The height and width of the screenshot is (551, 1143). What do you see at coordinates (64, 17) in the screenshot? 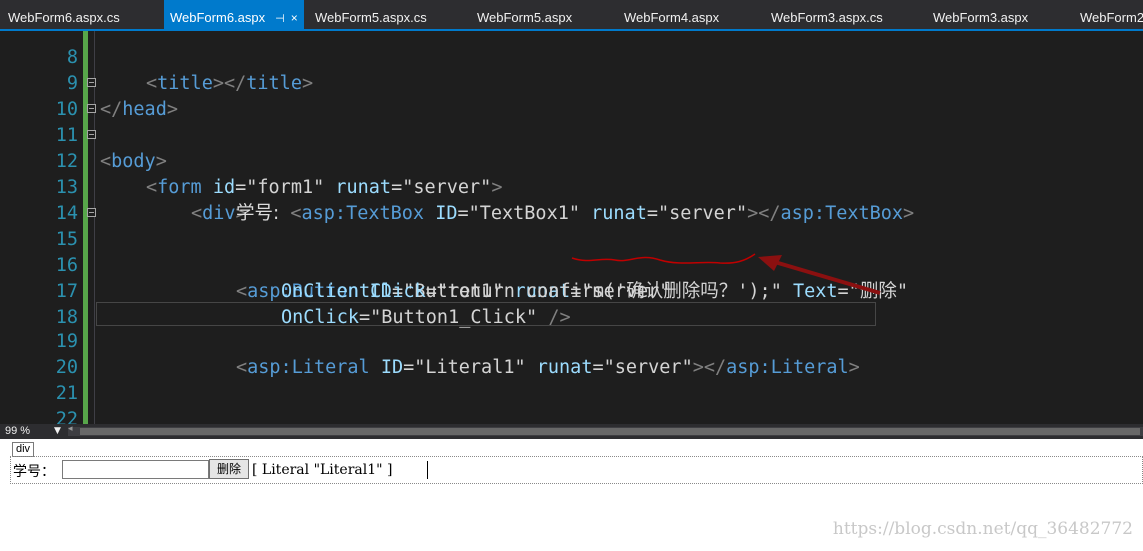
I see `tab-label: WebForm6.aspx.cs` at bounding box center [64, 17].